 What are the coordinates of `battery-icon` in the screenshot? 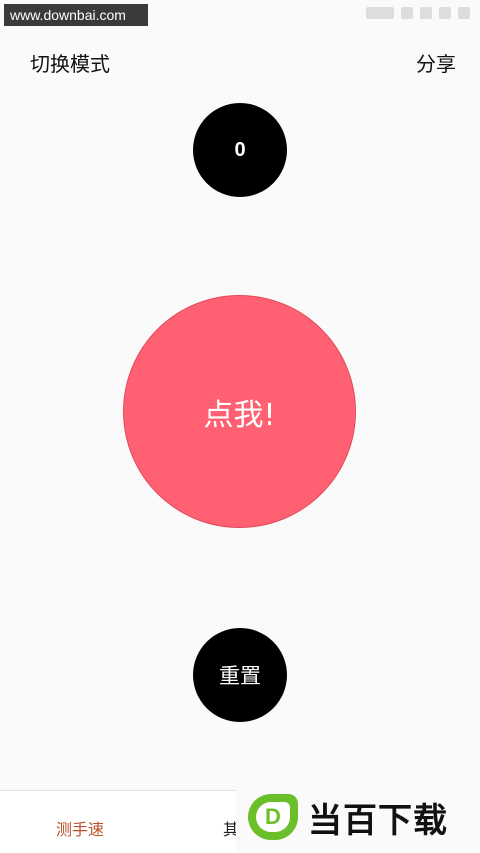 It's located at (380, 13).